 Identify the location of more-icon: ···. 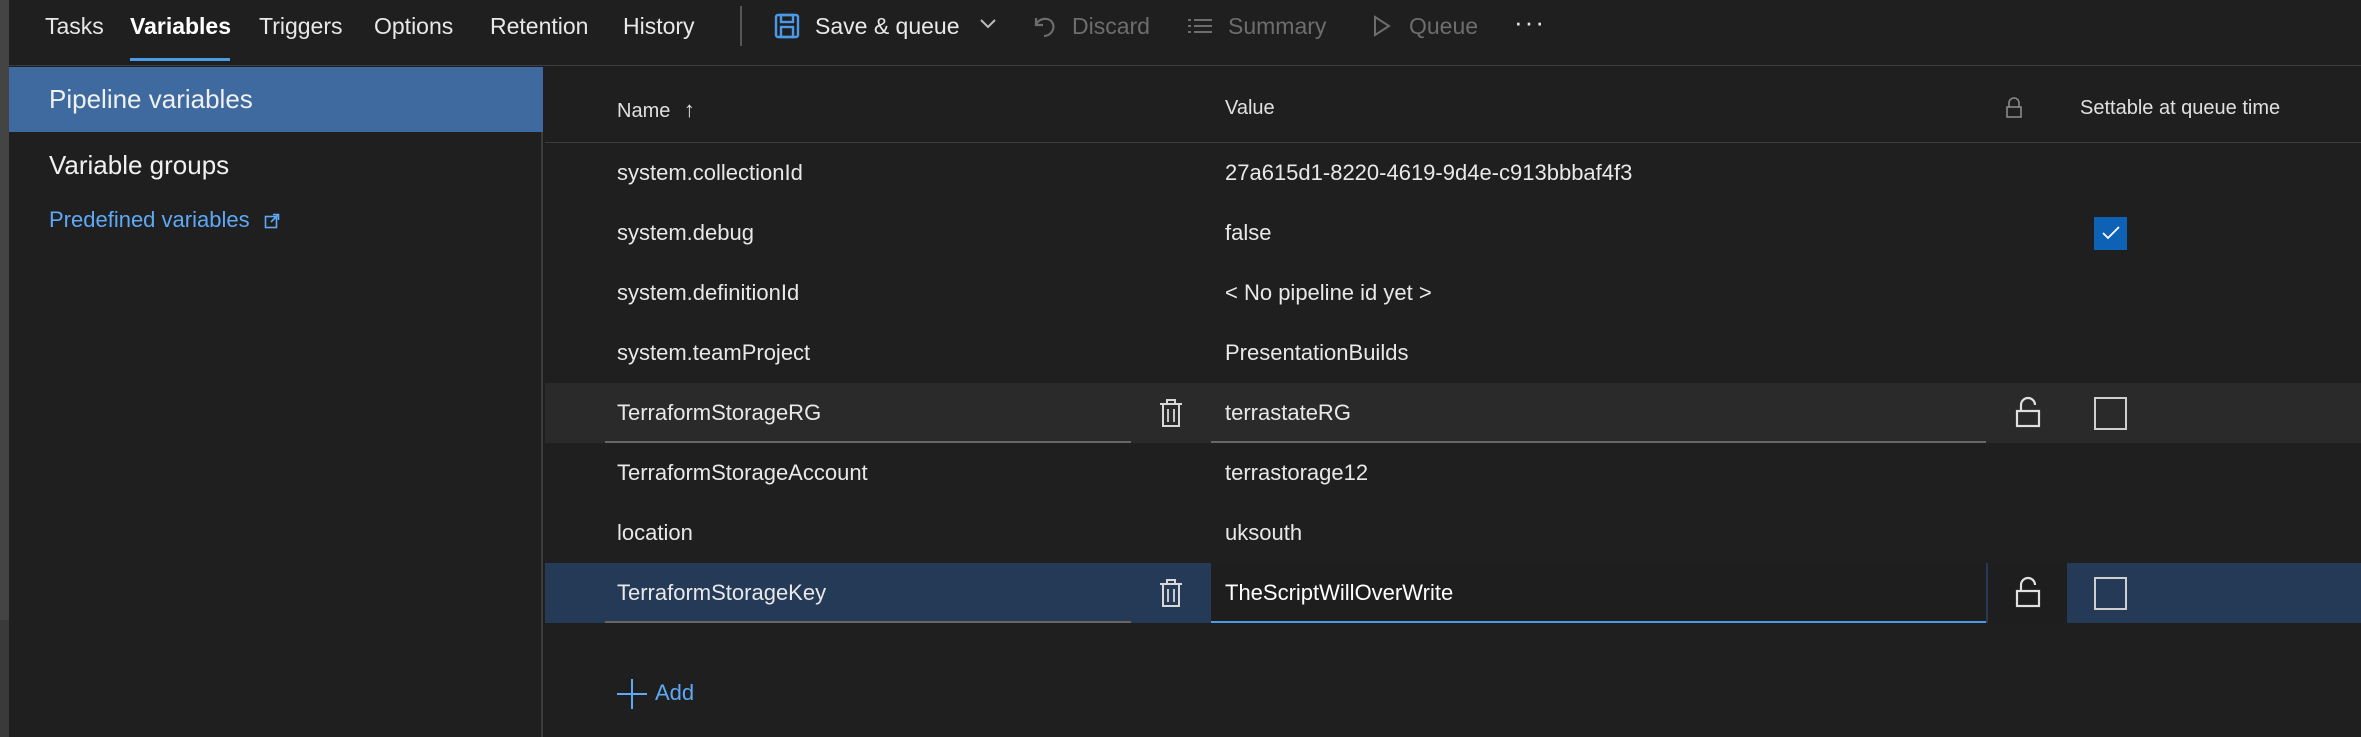
(1530, 24).